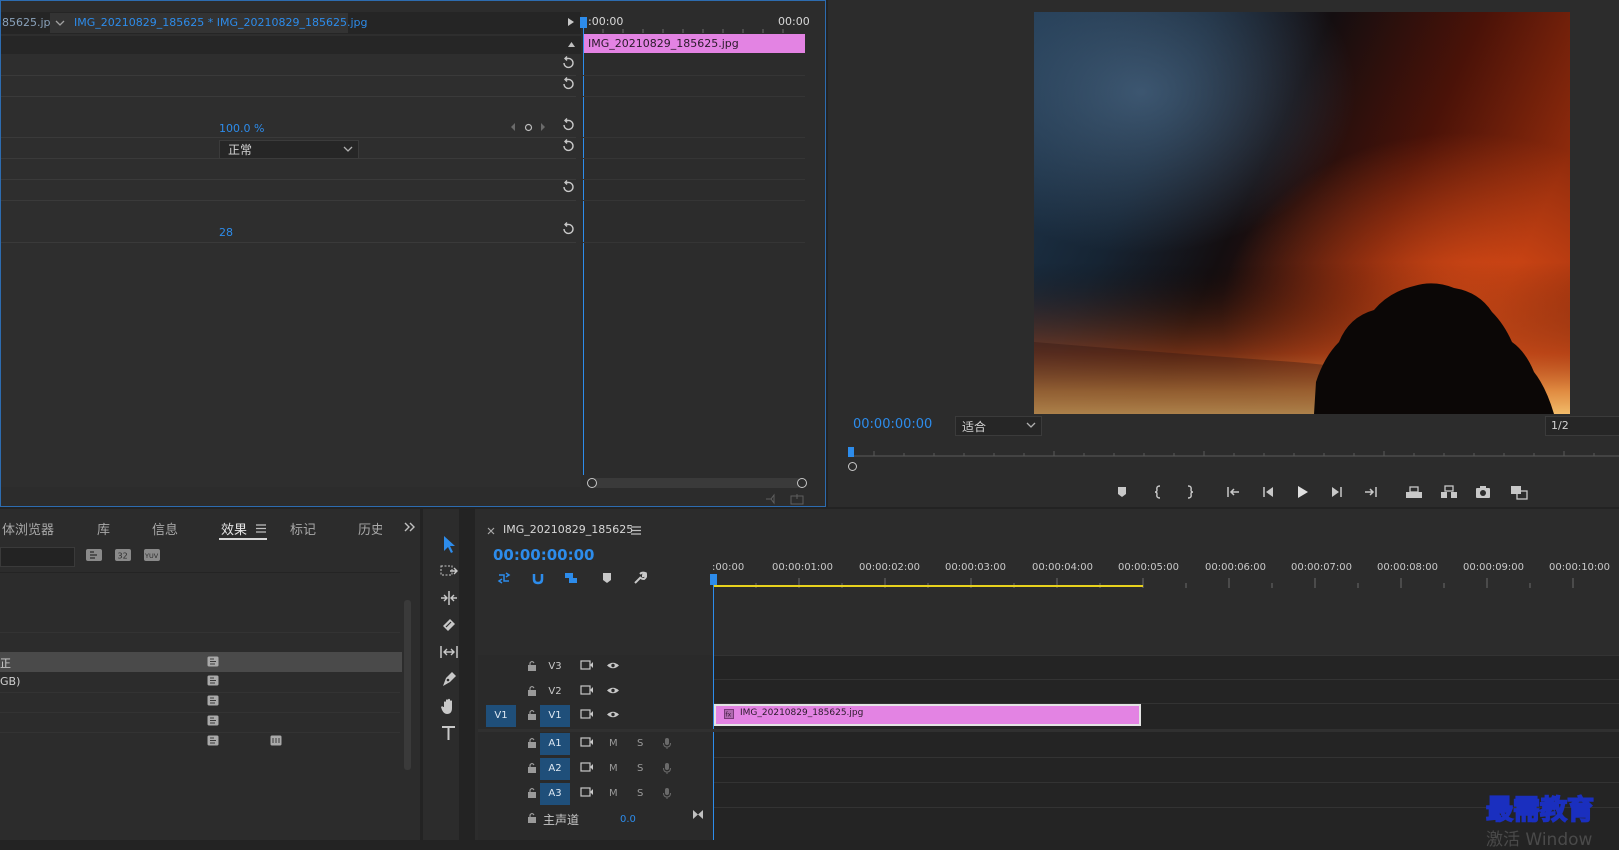 Image resolution: width=1619 pixels, height=850 pixels. Describe the element at coordinates (234, 528) in the screenshot. I see `tab-effects: 效果` at that location.